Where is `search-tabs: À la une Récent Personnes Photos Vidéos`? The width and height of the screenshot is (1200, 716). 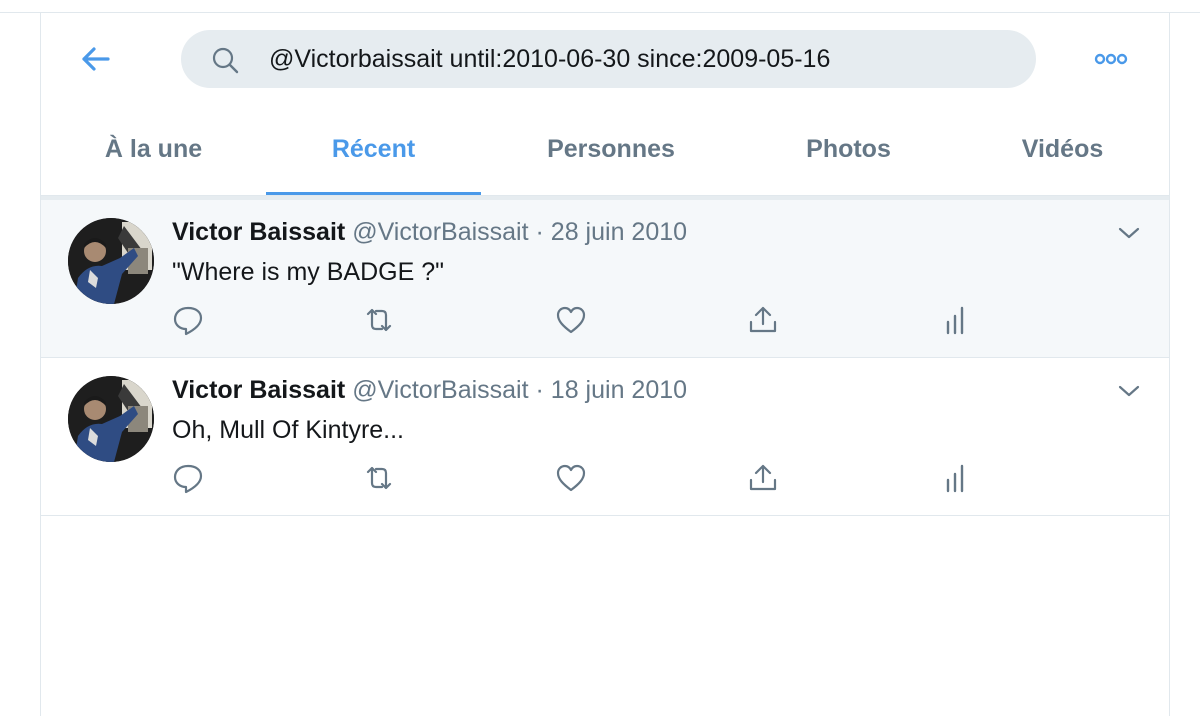 search-tabs: À la une Récent Personnes Photos Vidéos is located at coordinates (605, 154).